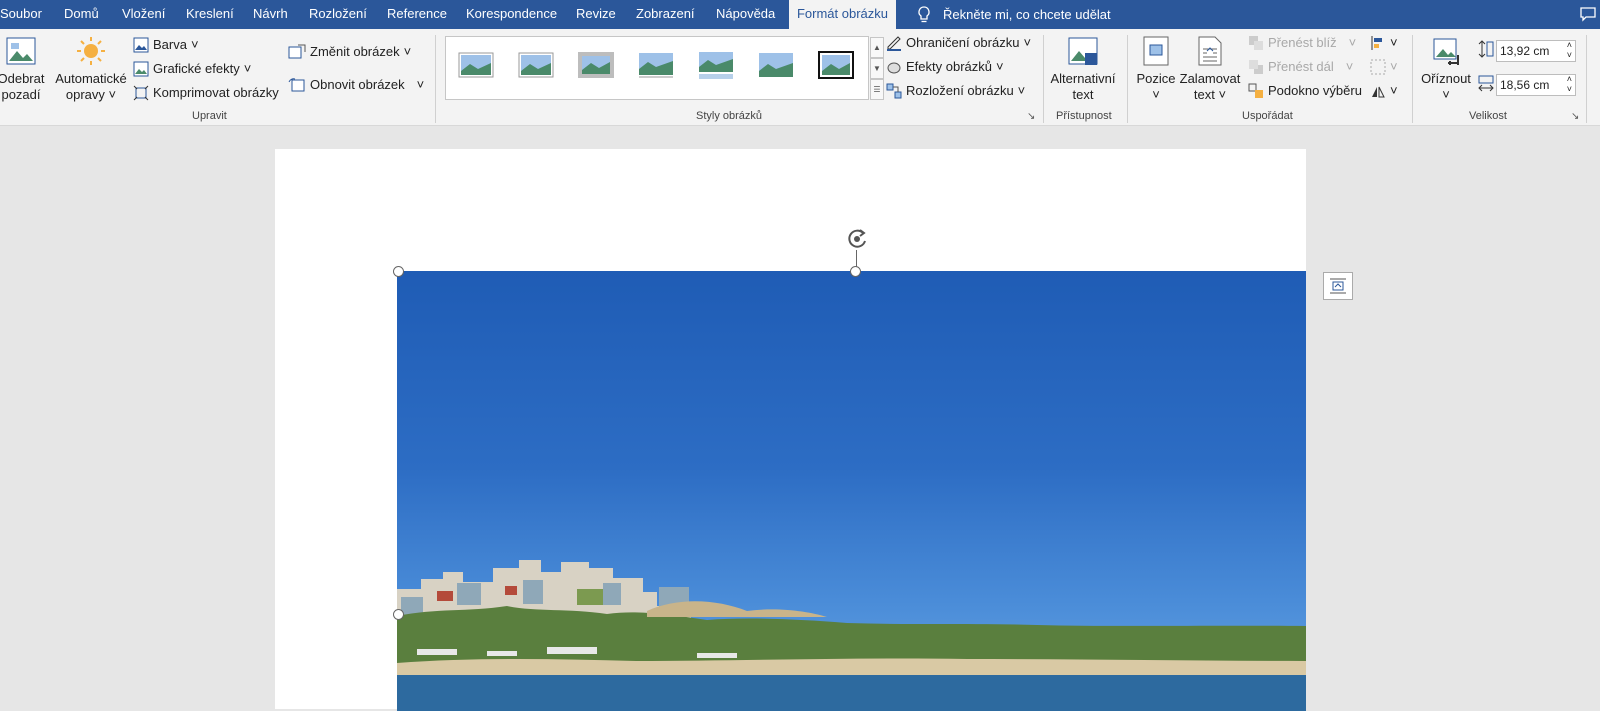 Image resolution: width=1600 pixels, height=711 pixels. Describe the element at coordinates (209, 116) in the screenshot. I see `group-label-adjust: Upravit` at that location.